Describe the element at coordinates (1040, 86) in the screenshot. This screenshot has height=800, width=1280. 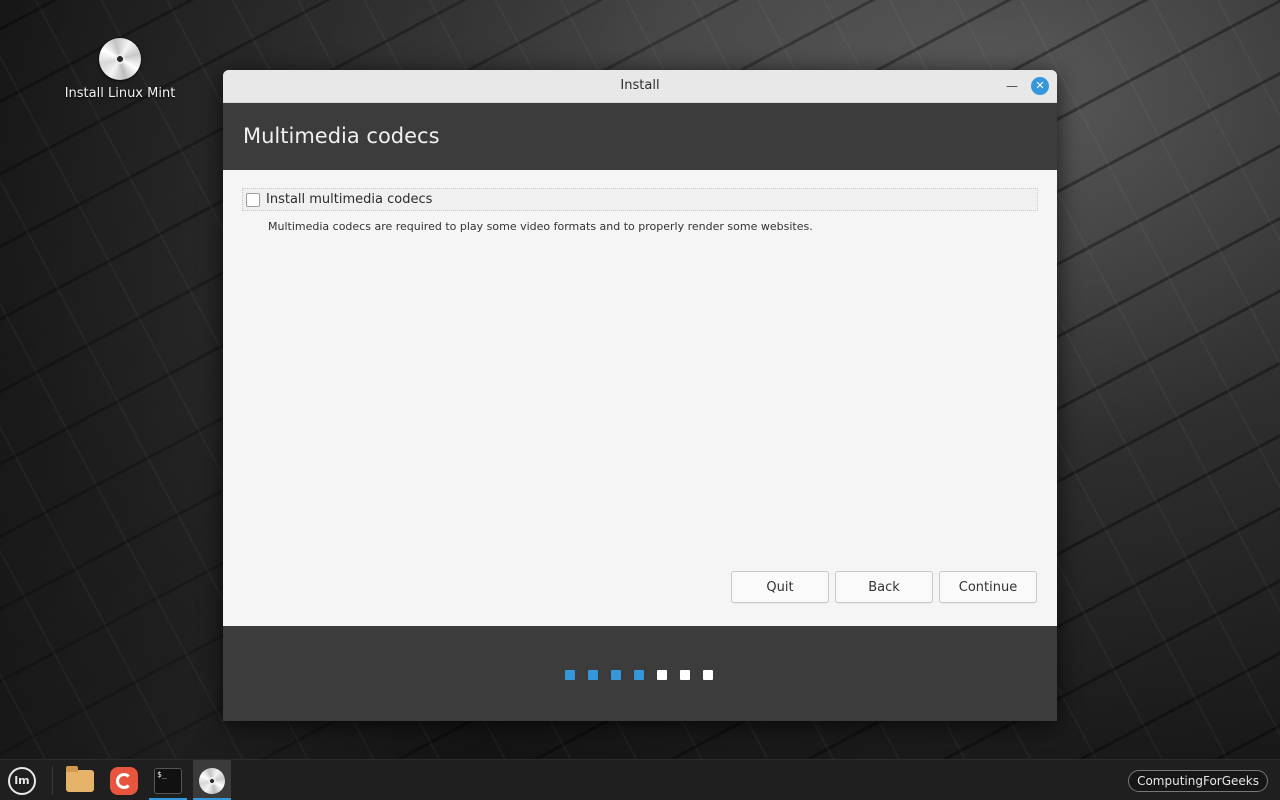
I see `close-icon: ✕` at that location.